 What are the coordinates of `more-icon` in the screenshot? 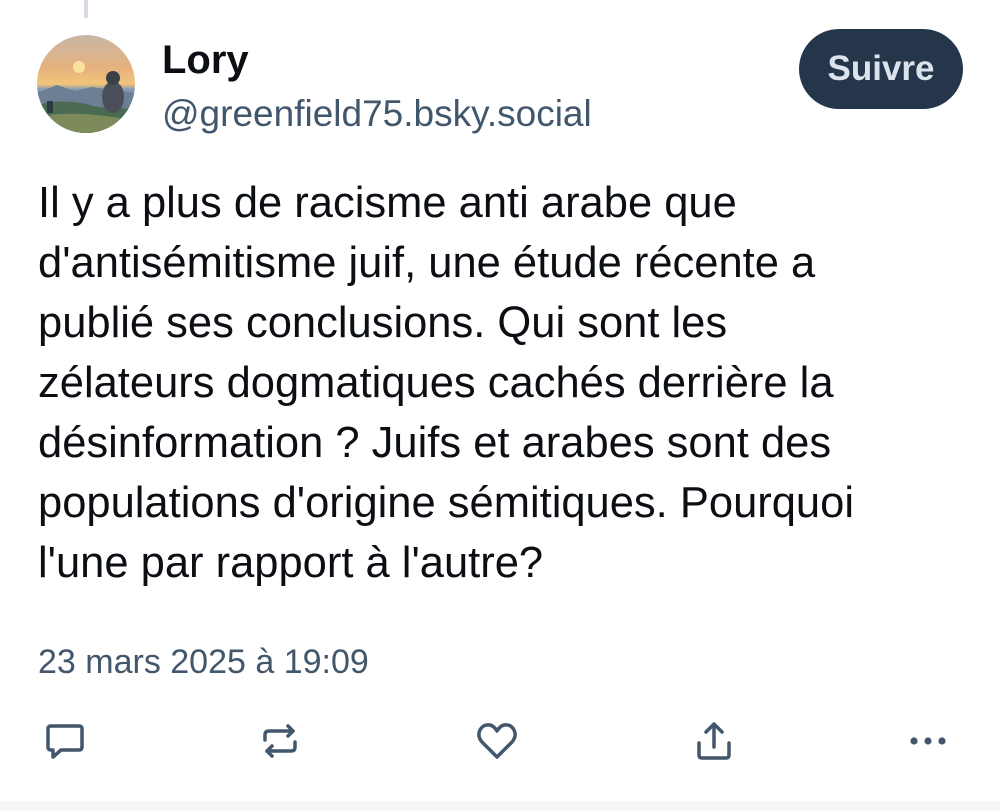 It's located at (928, 741).